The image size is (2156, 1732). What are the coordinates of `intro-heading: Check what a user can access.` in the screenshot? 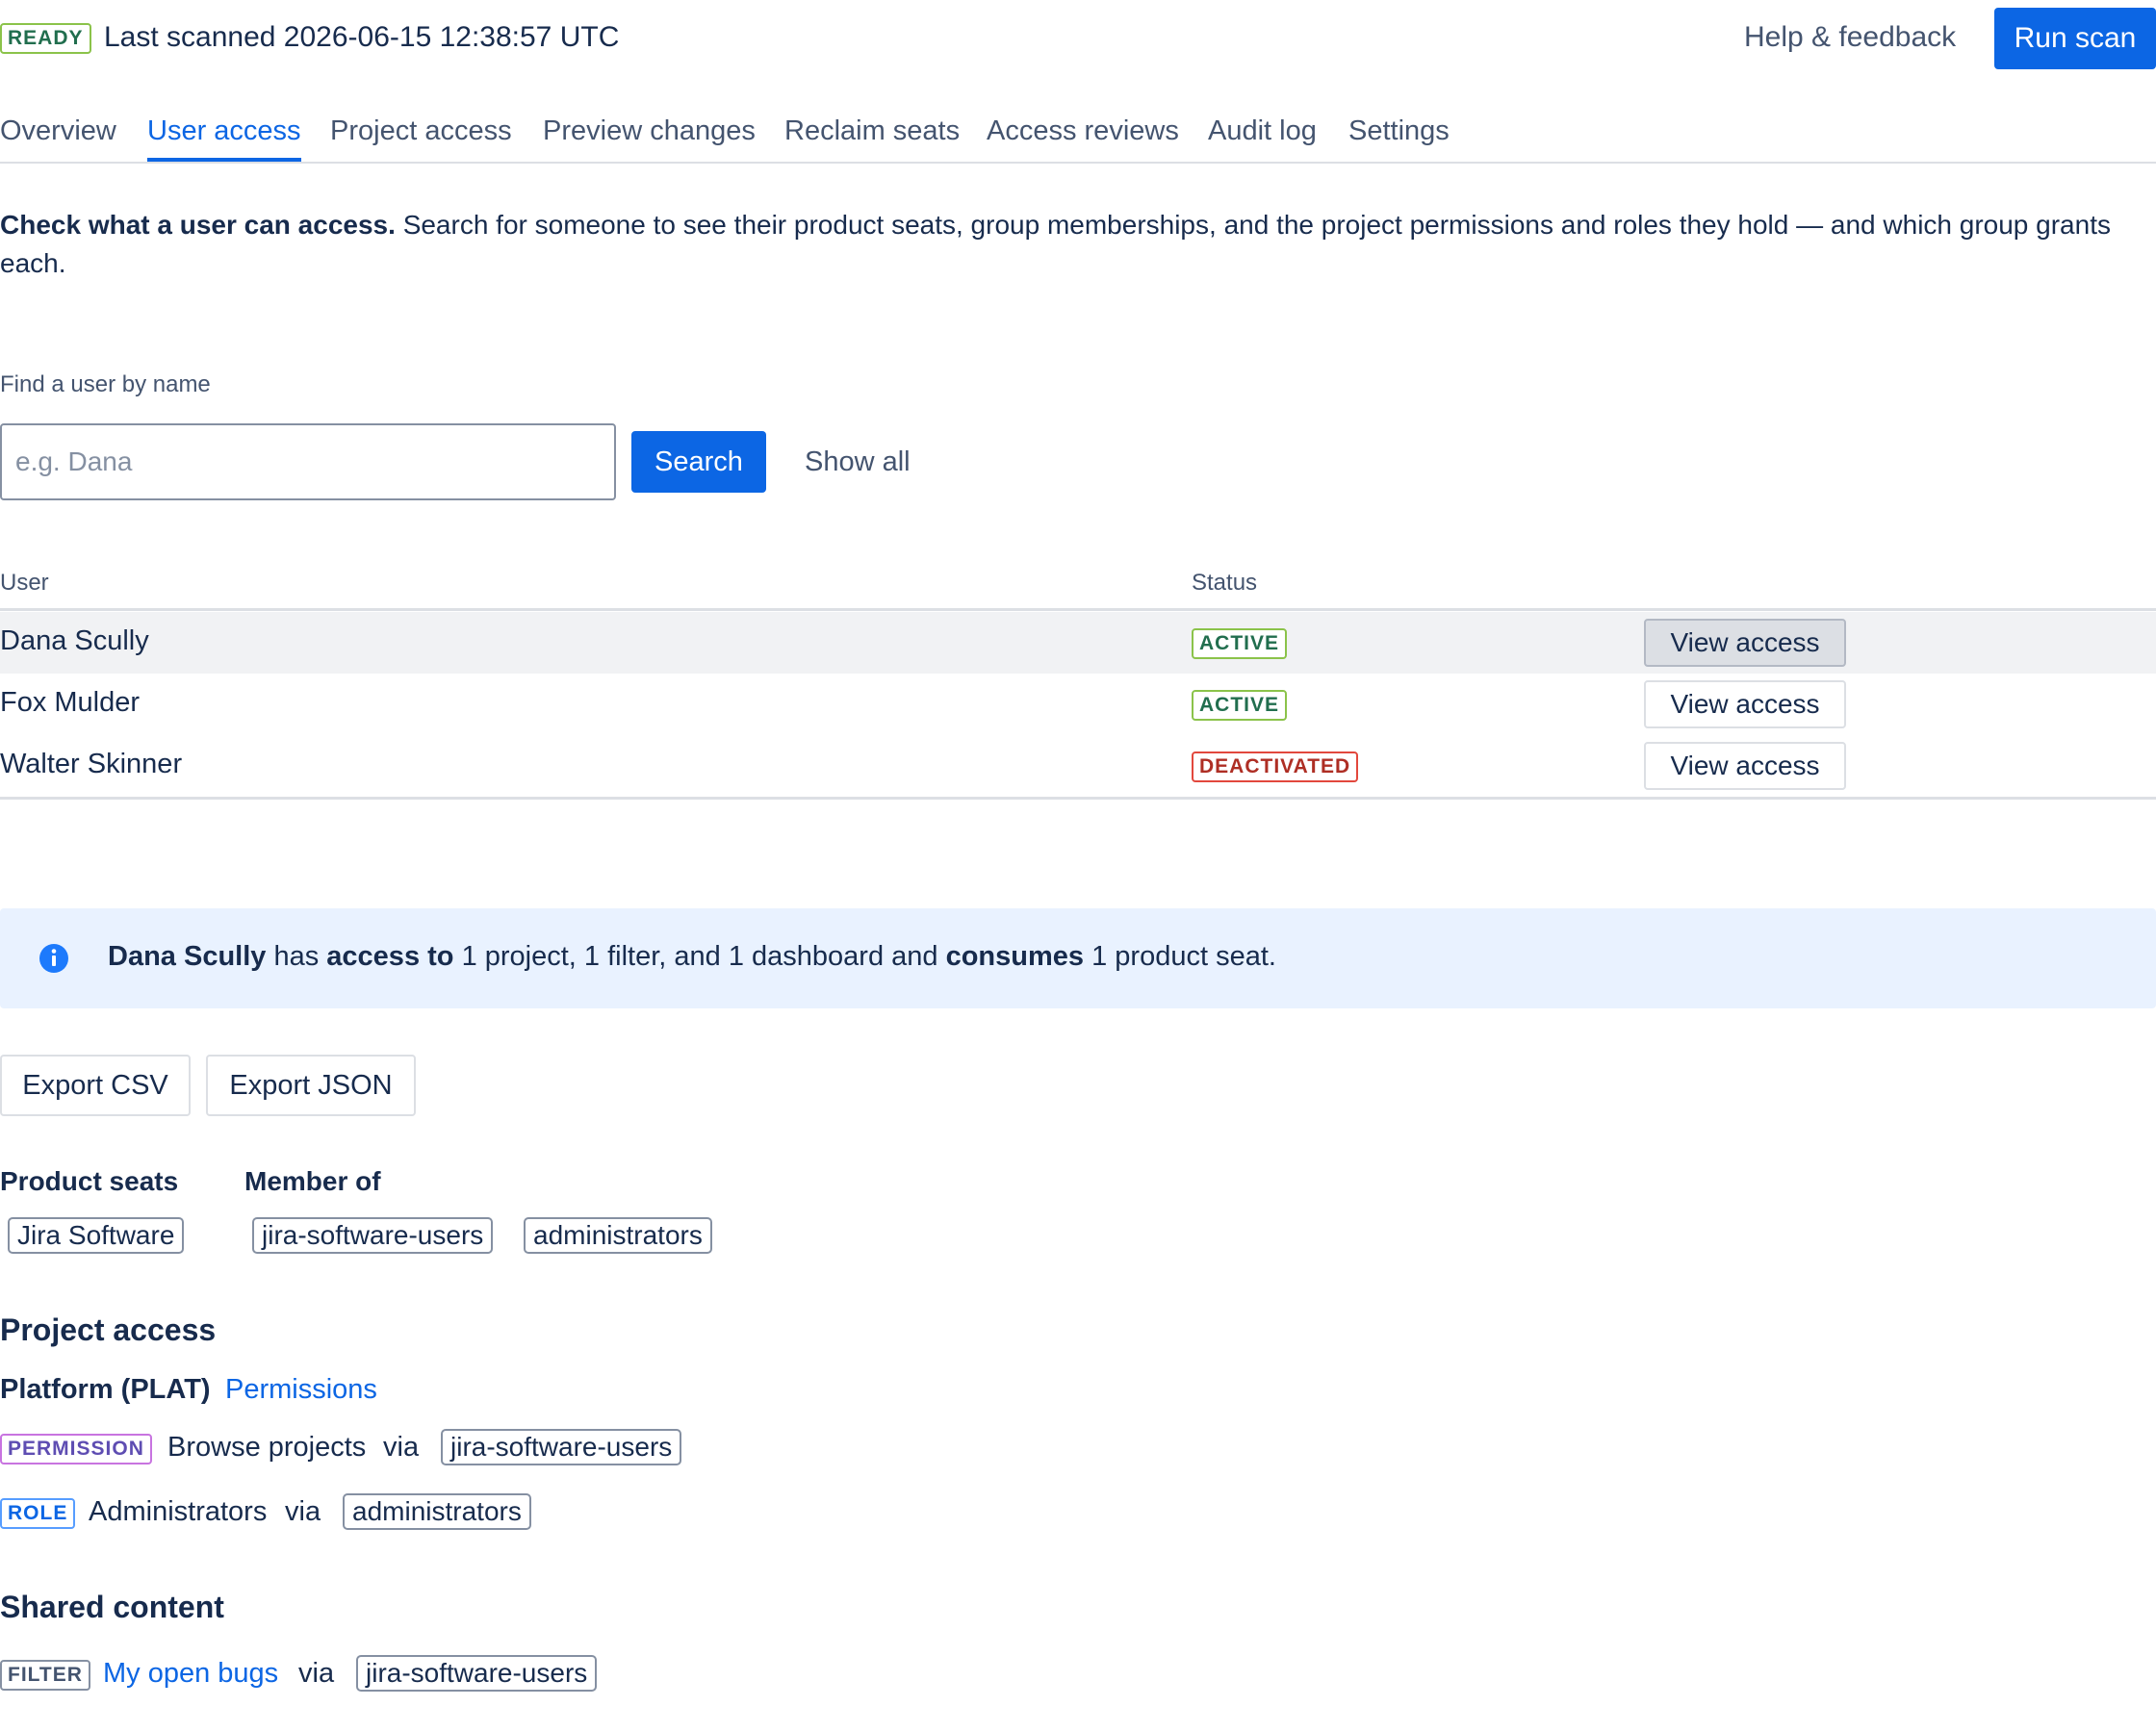 It's located at (198, 225).